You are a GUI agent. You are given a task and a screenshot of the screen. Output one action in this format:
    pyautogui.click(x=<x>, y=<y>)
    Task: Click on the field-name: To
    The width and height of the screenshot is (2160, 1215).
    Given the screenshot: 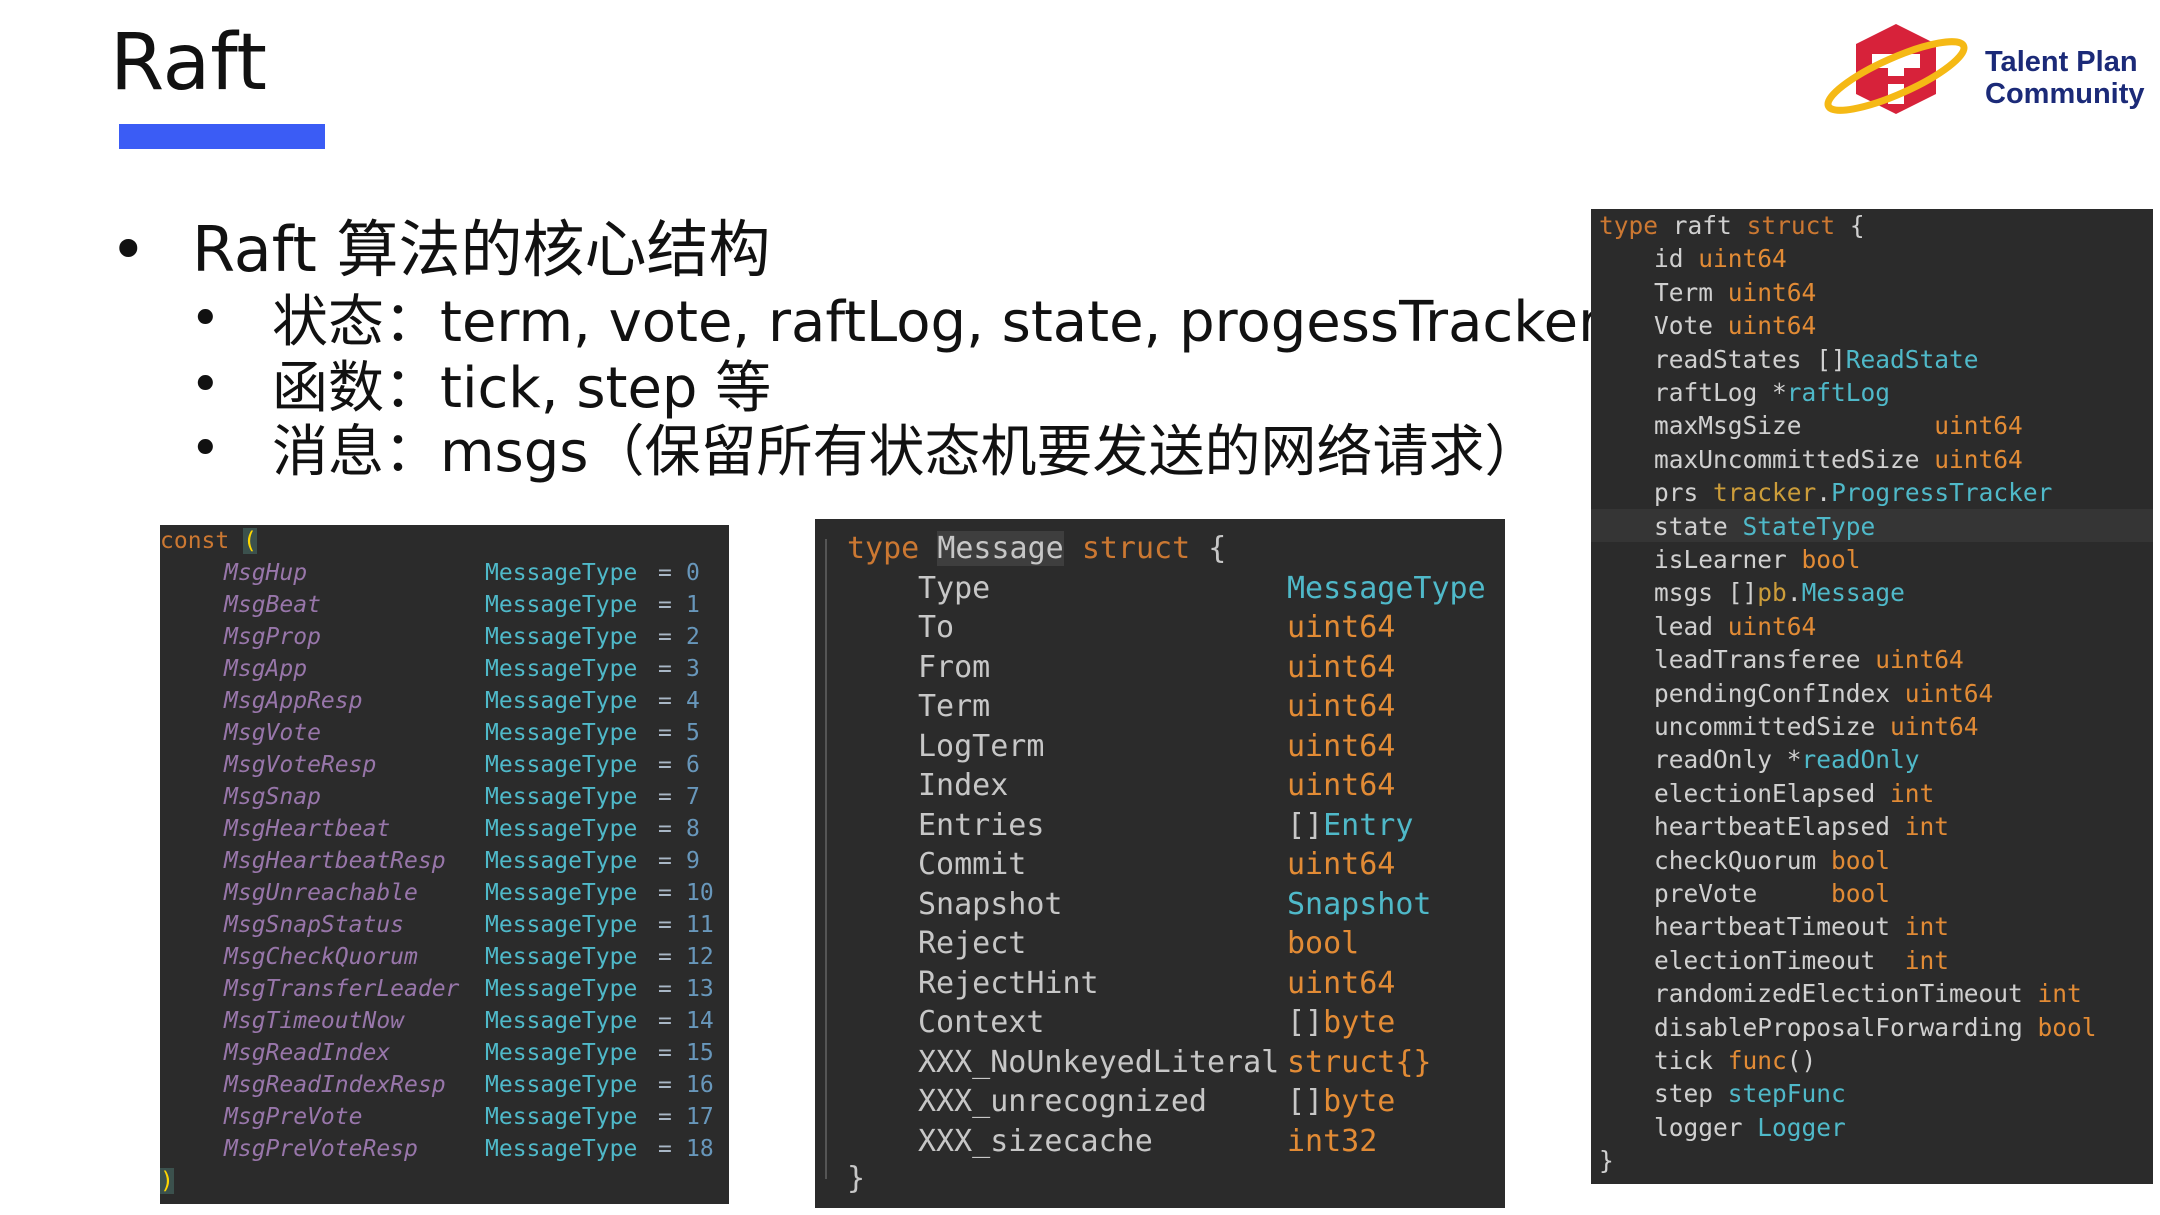 What is the action you would take?
    pyautogui.click(x=936, y=627)
    